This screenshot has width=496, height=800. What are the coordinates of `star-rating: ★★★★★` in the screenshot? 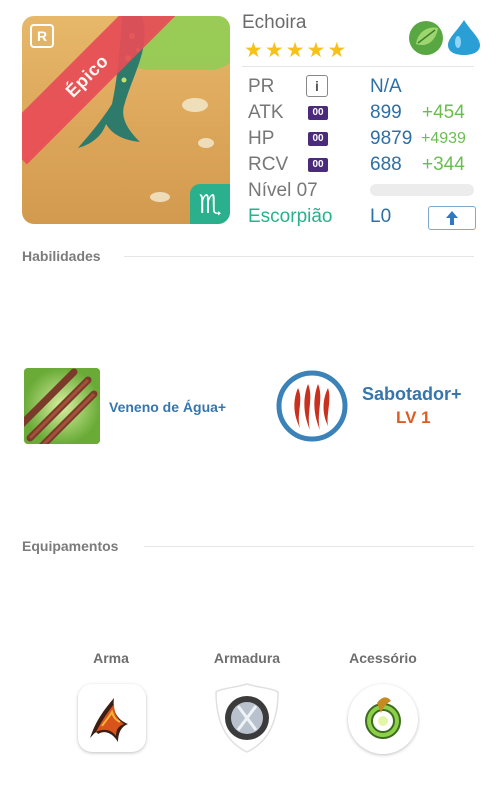 It's located at (296, 50).